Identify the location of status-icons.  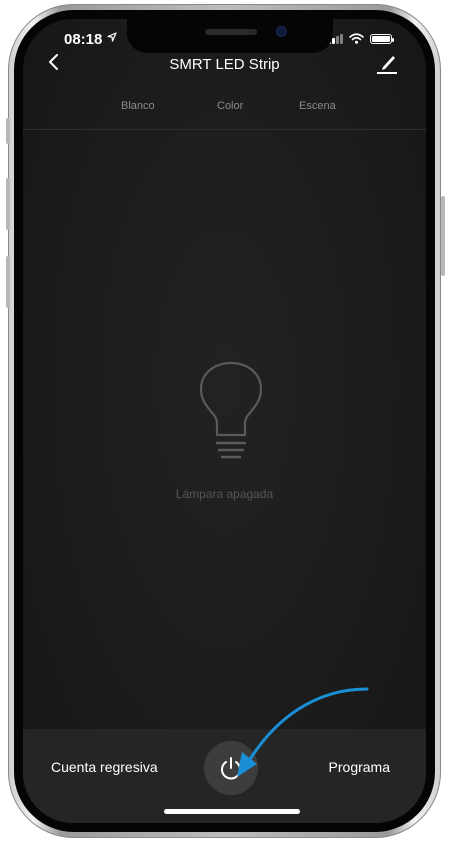
(361, 38).